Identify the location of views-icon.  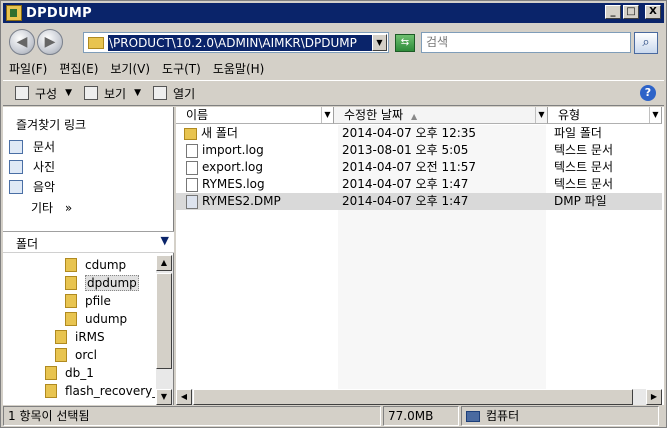
(91, 93).